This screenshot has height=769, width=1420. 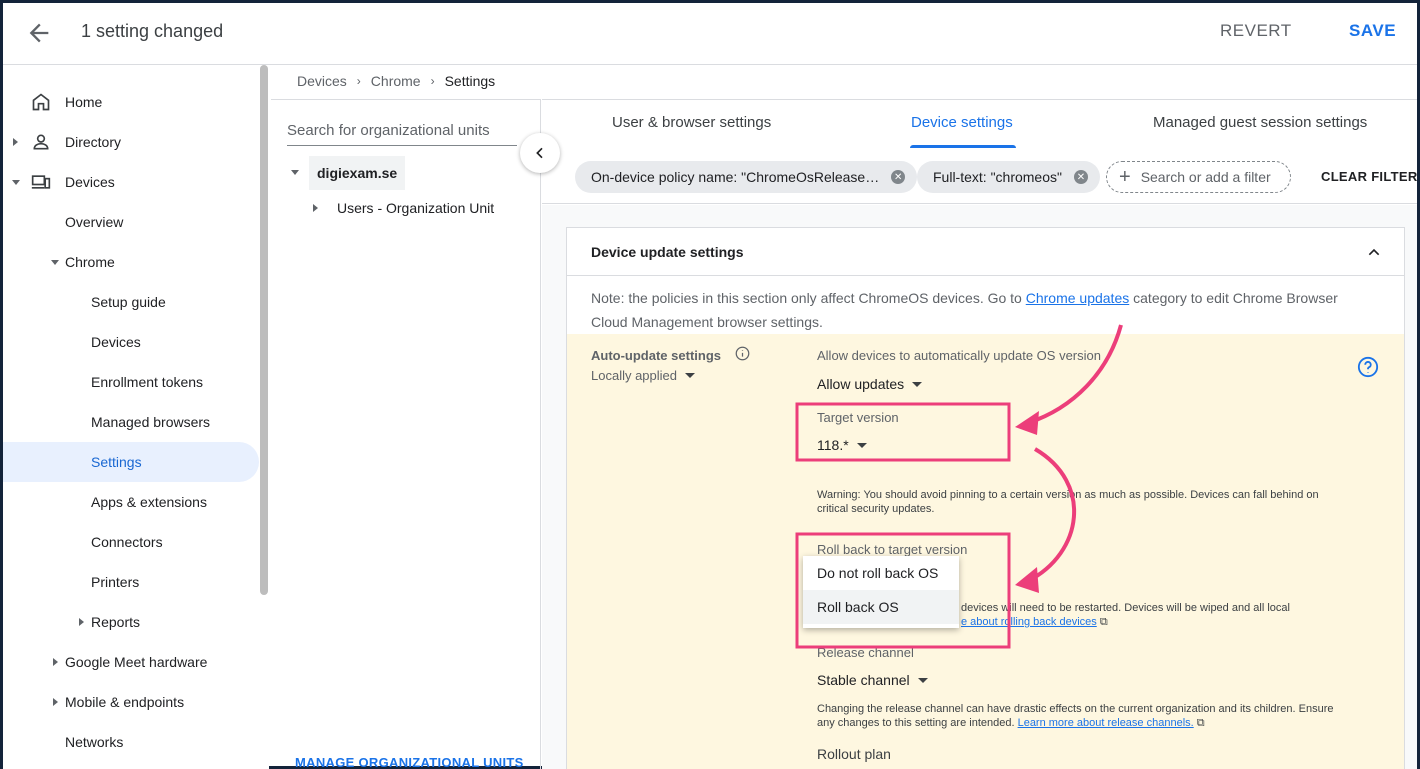 What do you see at coordinates (128, 302) in the screenshot?
I see `sidebar-item-setup-guide: Setup guide` at bounding box center [128, 302].